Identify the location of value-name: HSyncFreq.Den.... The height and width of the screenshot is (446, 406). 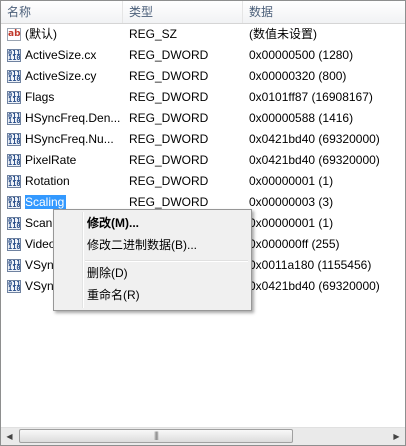
(73, 118).